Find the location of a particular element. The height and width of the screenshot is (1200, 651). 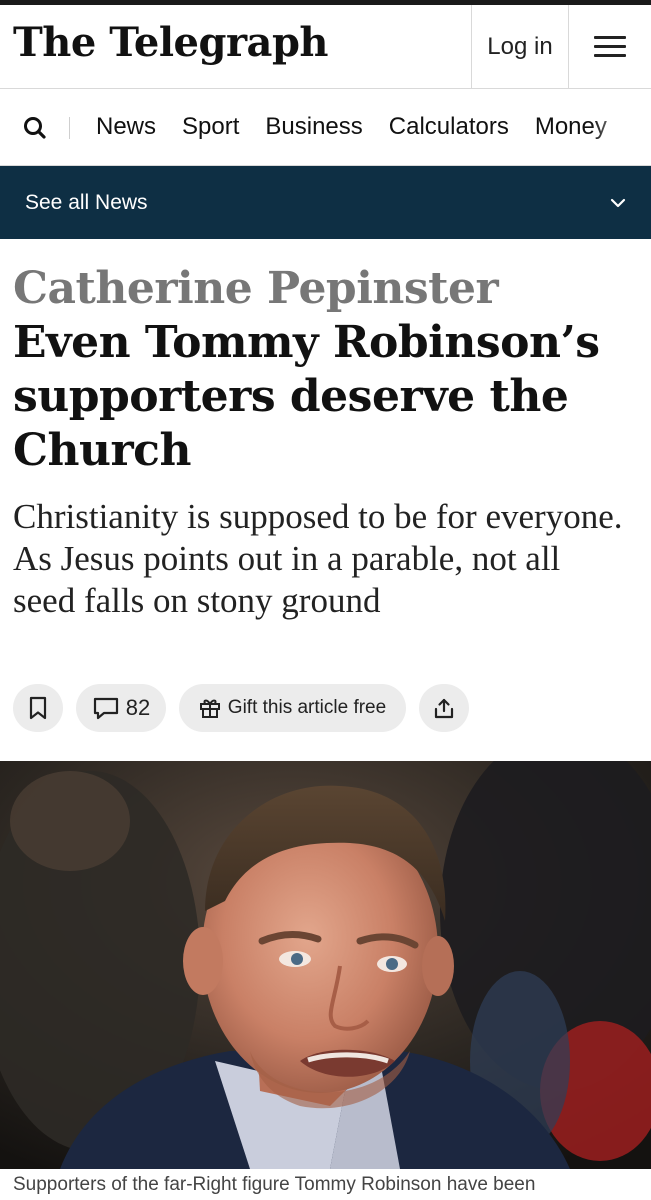

hamburger-icon is located at coordinates (610, 47).